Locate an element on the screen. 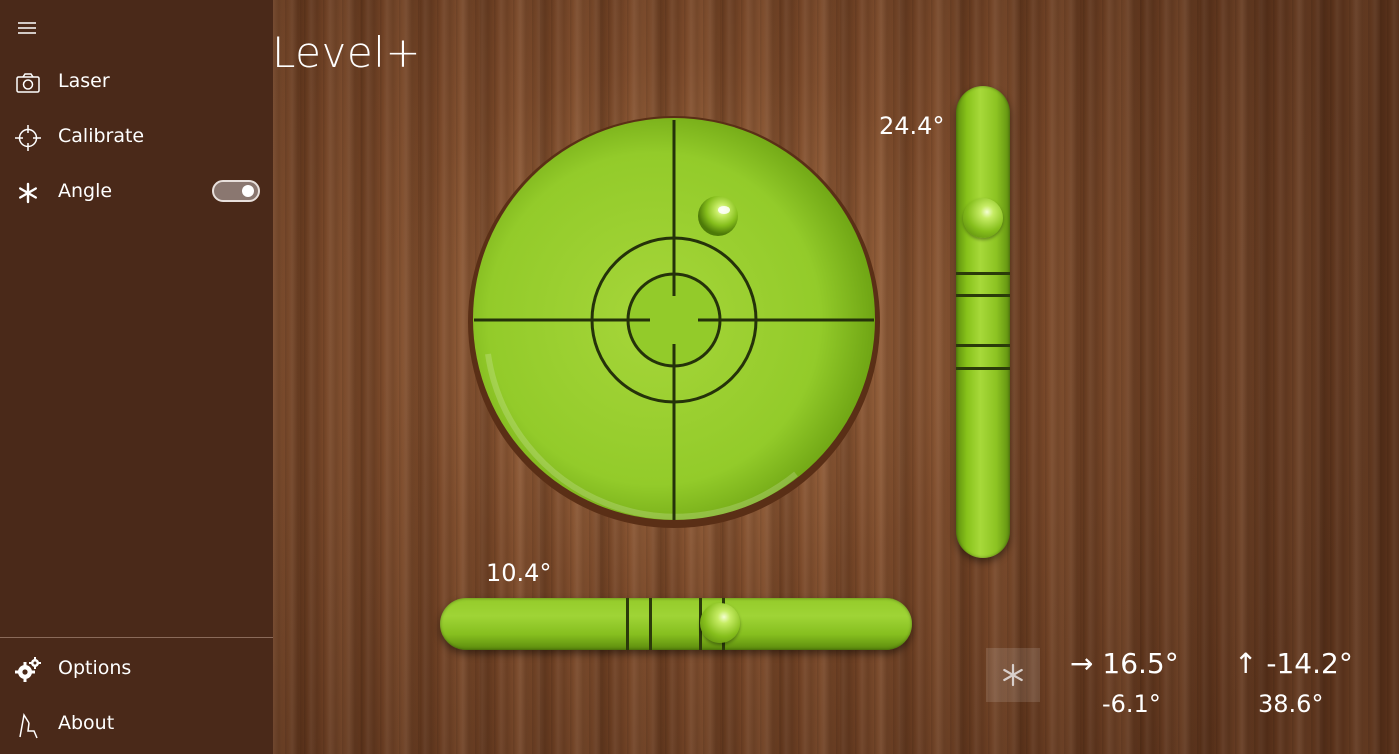 This screenshot has width=1399, height=754. nav-item-label: Laser is located at coordinates (84, 81).